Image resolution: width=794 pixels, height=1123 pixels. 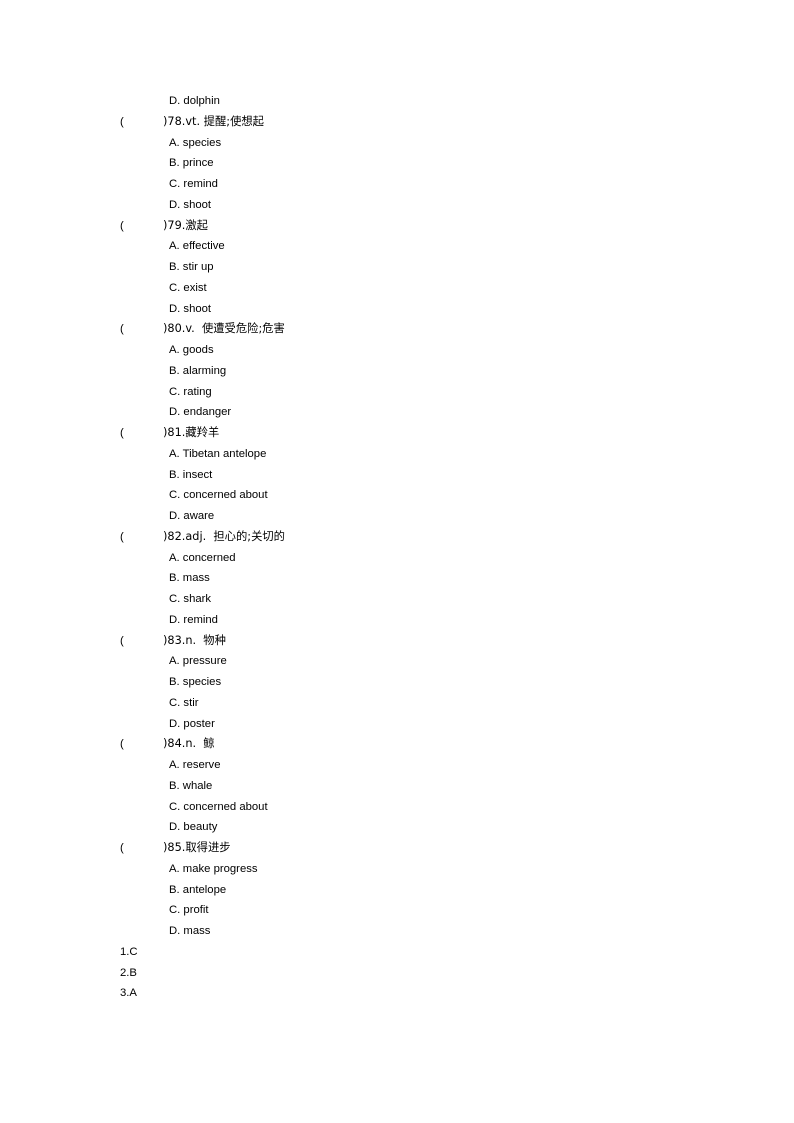 I want to click on question-text-84: )84.n. 鲸, so click(x=189, y=744).